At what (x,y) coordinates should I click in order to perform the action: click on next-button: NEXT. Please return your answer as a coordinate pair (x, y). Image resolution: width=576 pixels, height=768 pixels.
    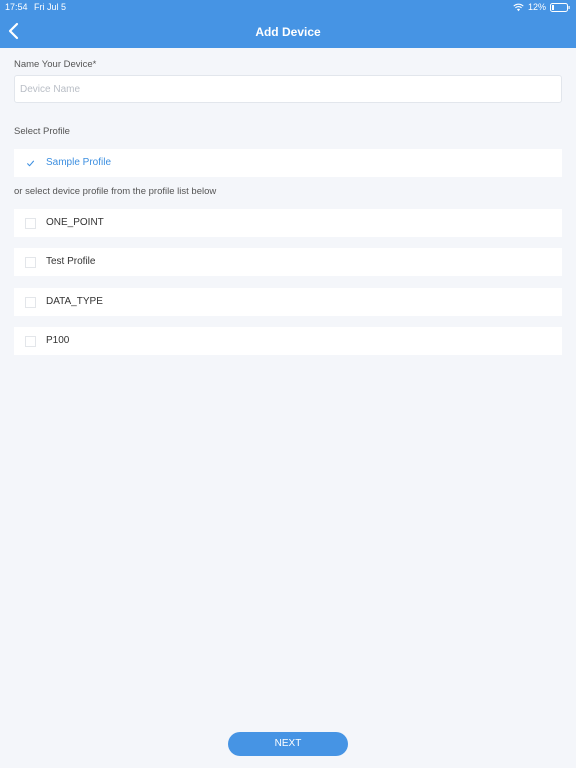
    Looking at the image, I should click on (288, 744).